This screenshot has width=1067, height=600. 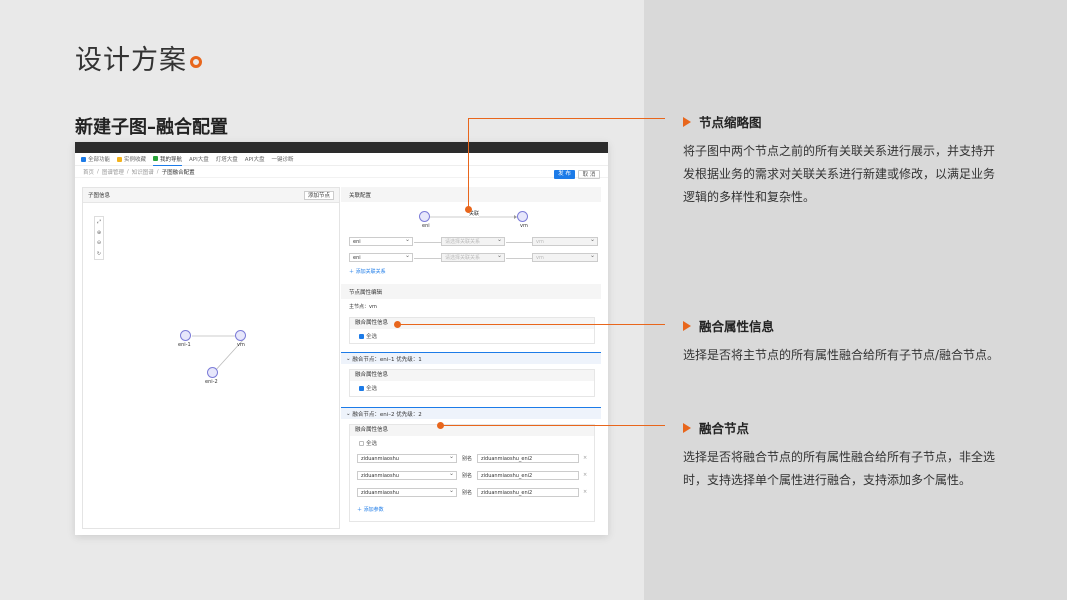 What do you see at coordinates (370, 509) in the screenshot?
I see `add-param-link: ＋ 添加参数` at bounding box center [370, 509].